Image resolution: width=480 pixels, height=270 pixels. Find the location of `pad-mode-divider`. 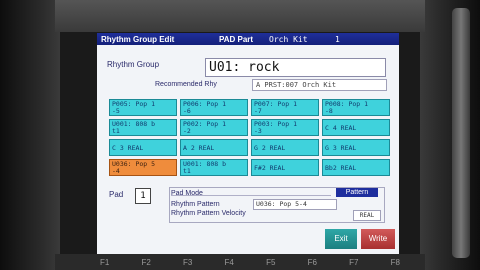

pad-mode-divider is located at coordinates (251, 195).